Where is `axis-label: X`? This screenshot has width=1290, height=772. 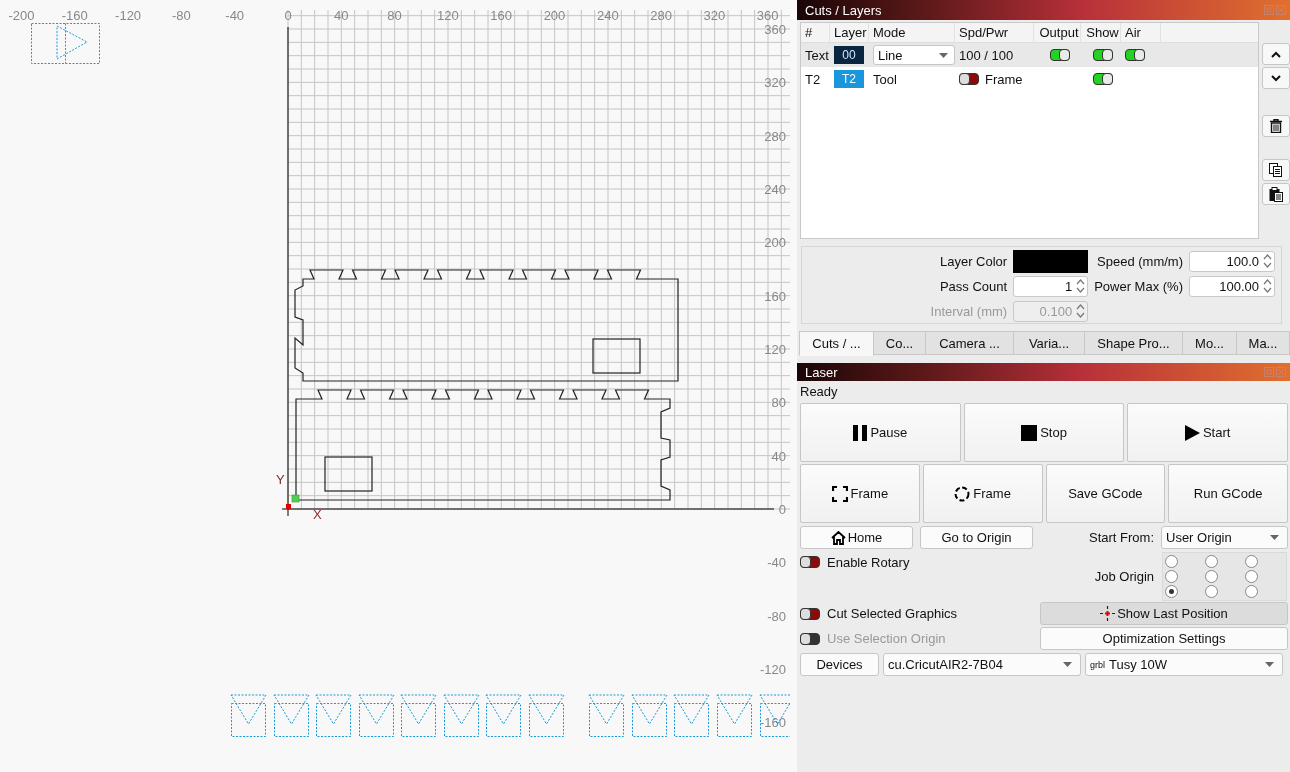 axis-label: X is located at coordinates (317, 514).